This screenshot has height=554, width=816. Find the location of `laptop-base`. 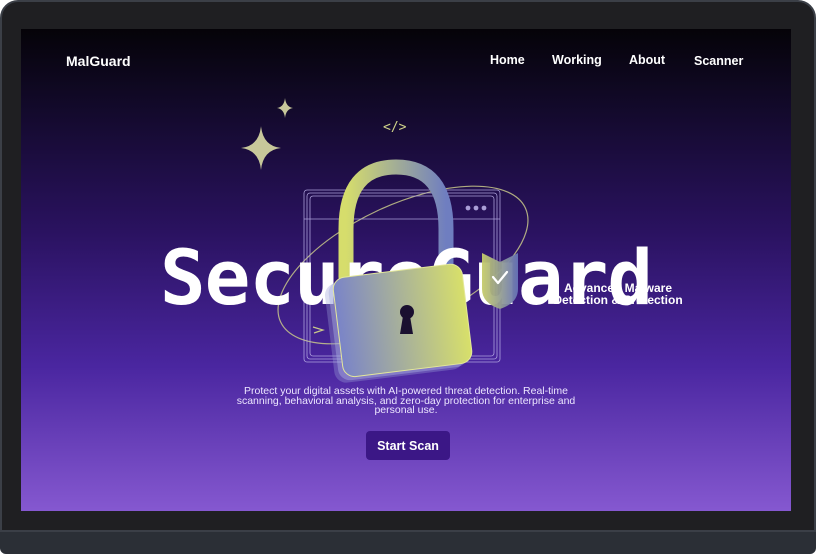

laptop-base is located at coordinates (408, 543).